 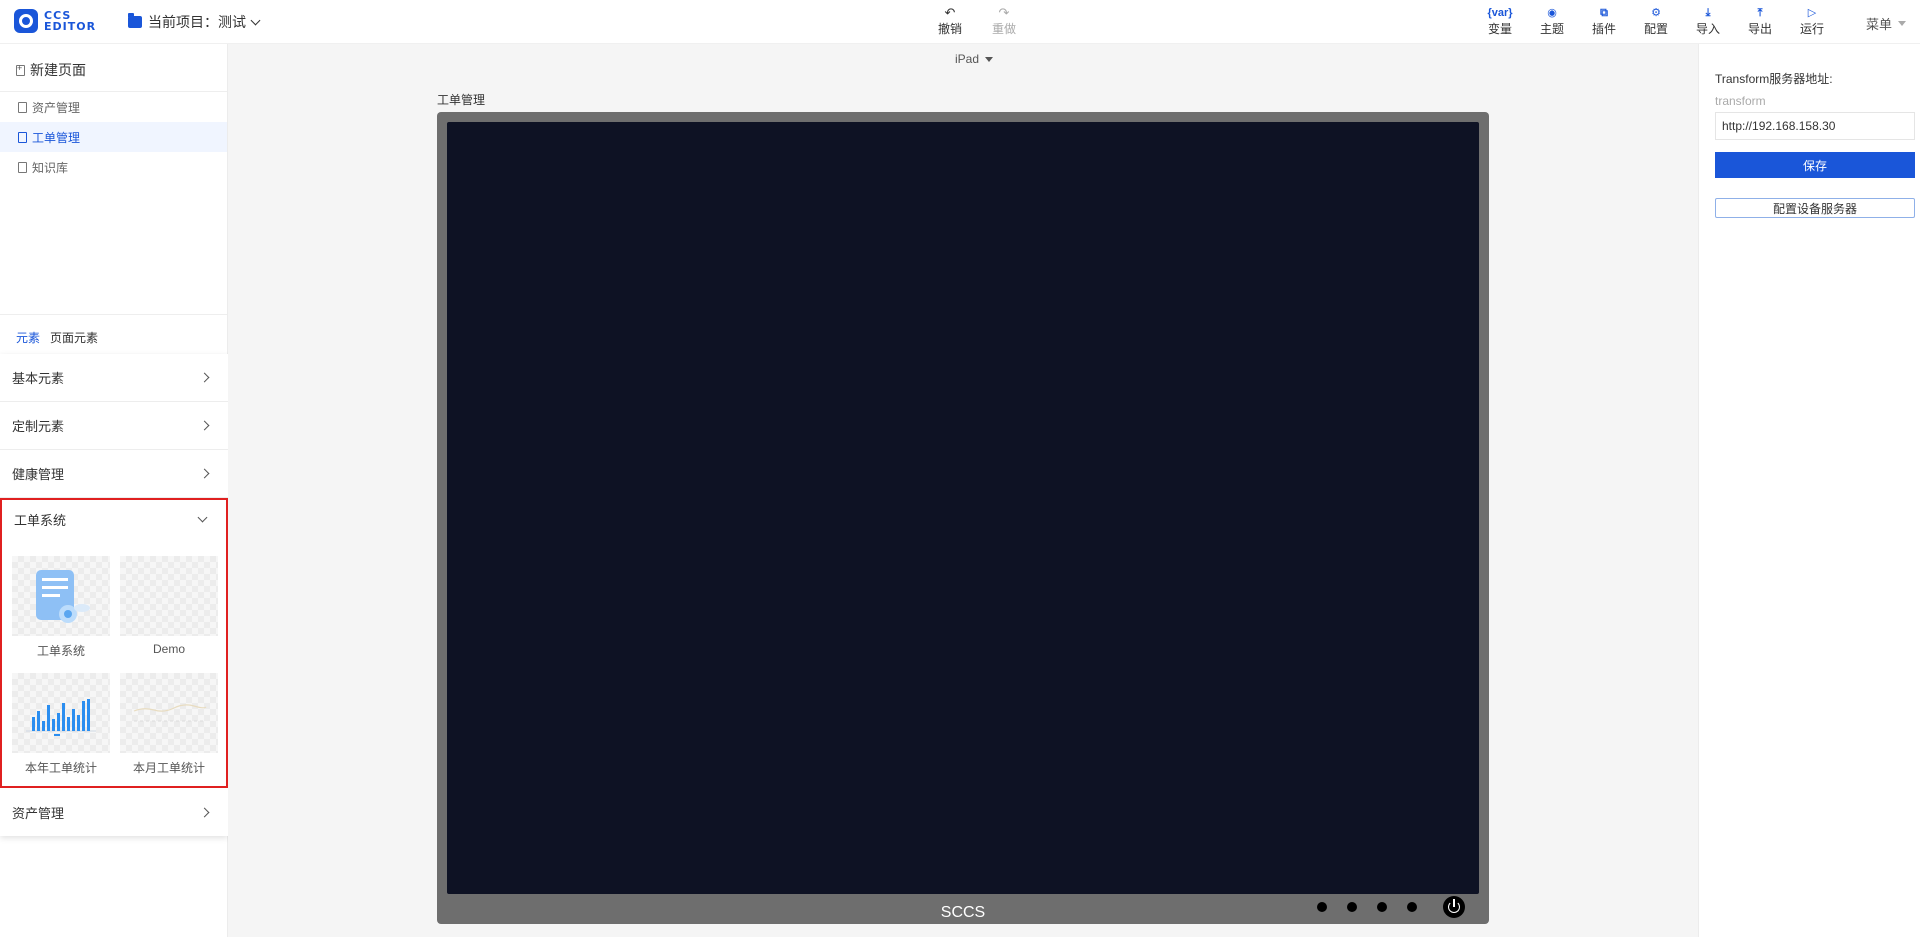 I want to click on settings-label: 配置, so click(x=1655, y=29).